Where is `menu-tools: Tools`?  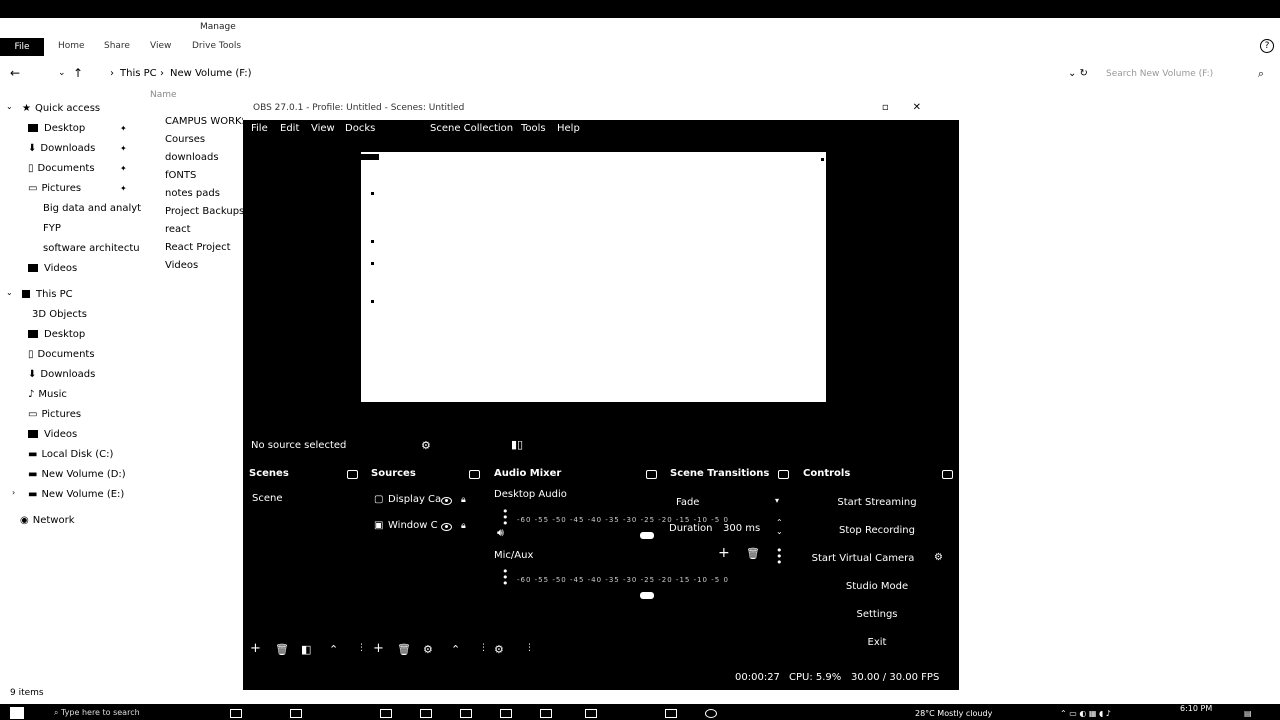 menu-tools: Tools is located at coordinates (533, 128).